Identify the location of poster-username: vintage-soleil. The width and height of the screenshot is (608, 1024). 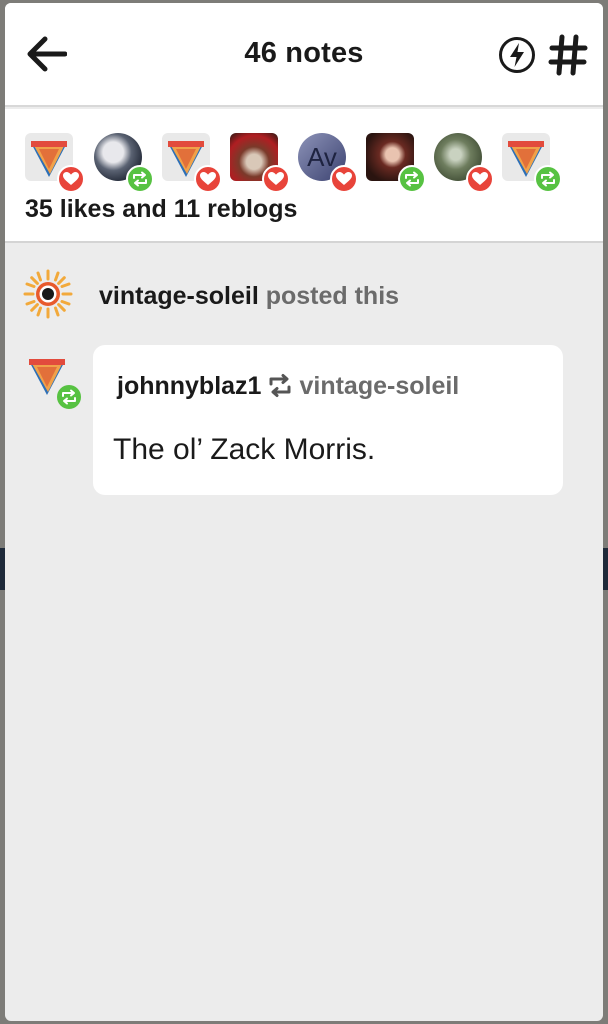
(179, 296).